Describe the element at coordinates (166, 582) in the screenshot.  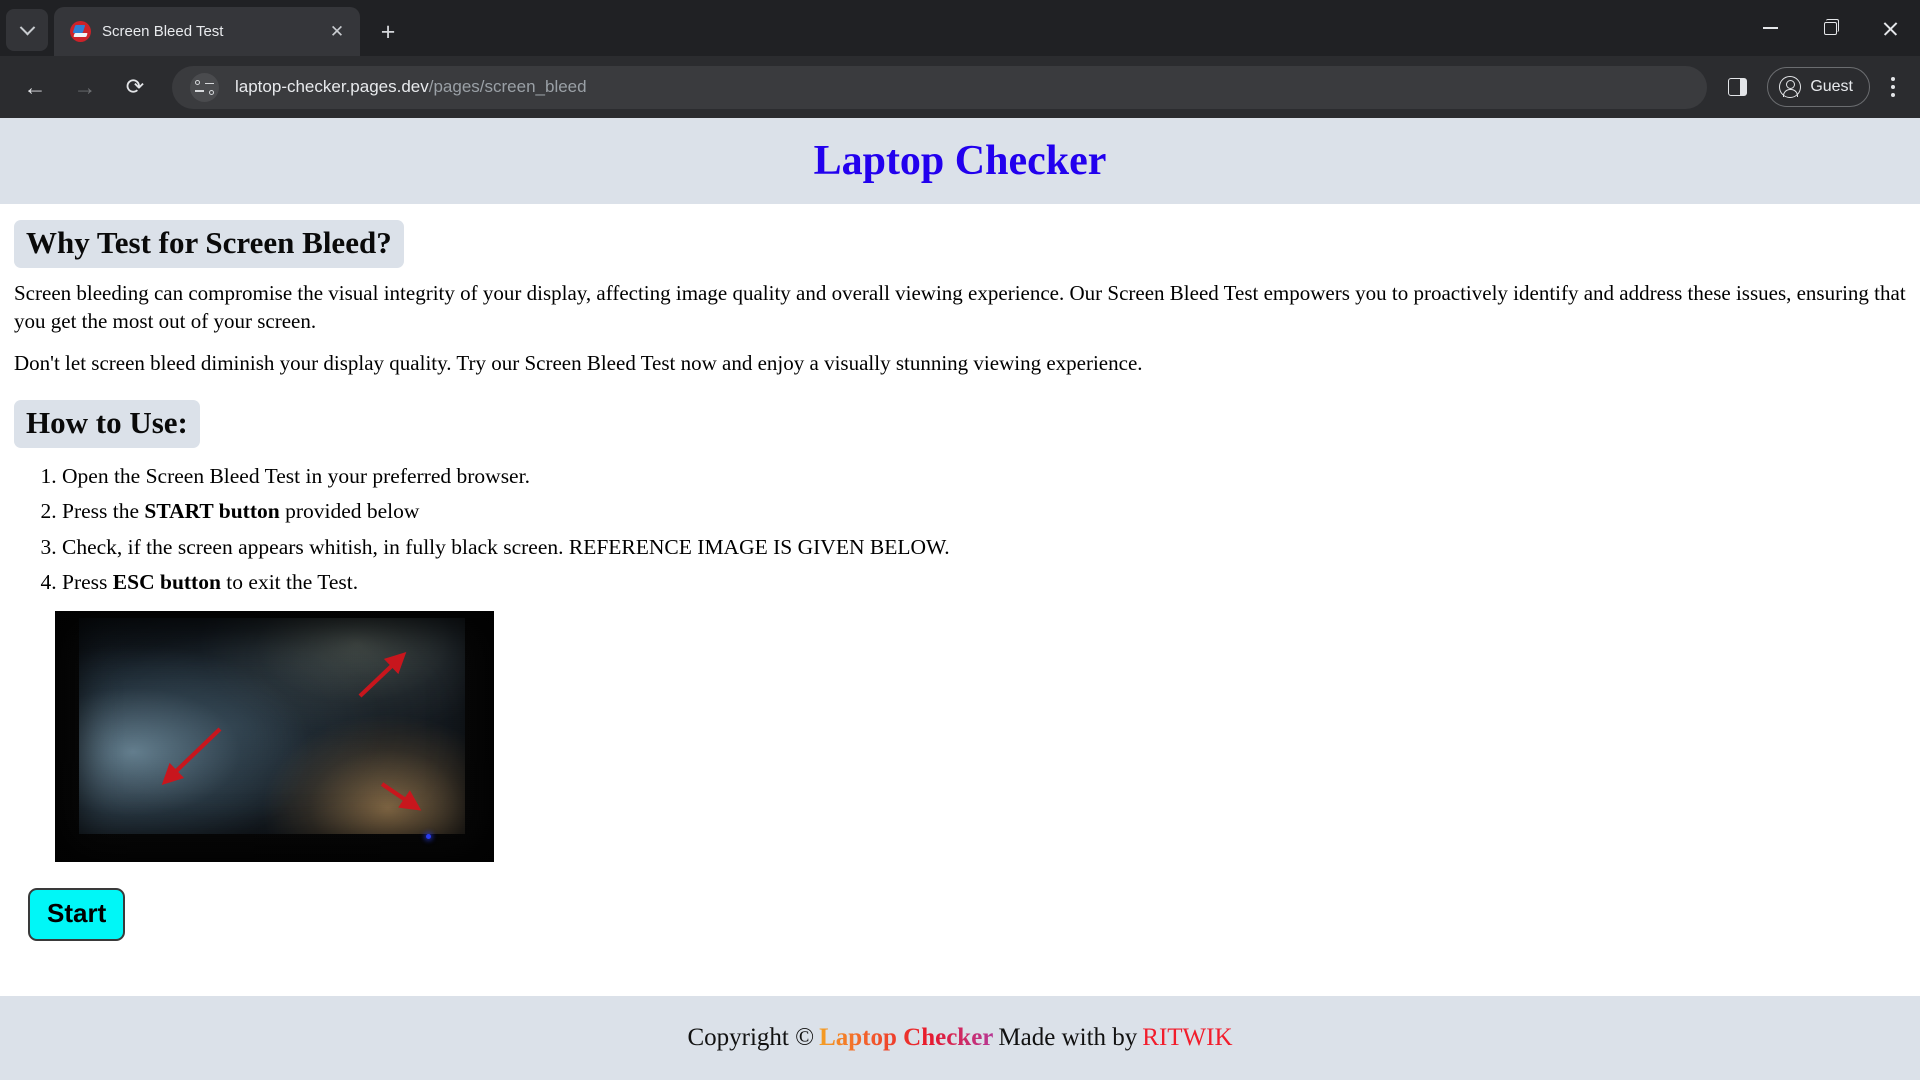
I see `step-text-bold: ESC button` at that location.